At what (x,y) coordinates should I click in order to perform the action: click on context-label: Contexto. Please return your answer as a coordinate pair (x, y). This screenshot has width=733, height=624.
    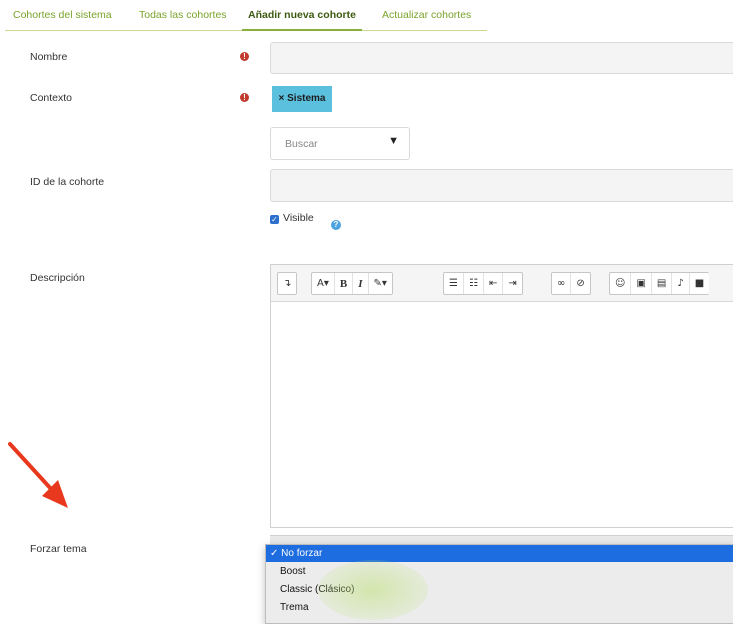
    Looking at the image, I should click on (51, 98).